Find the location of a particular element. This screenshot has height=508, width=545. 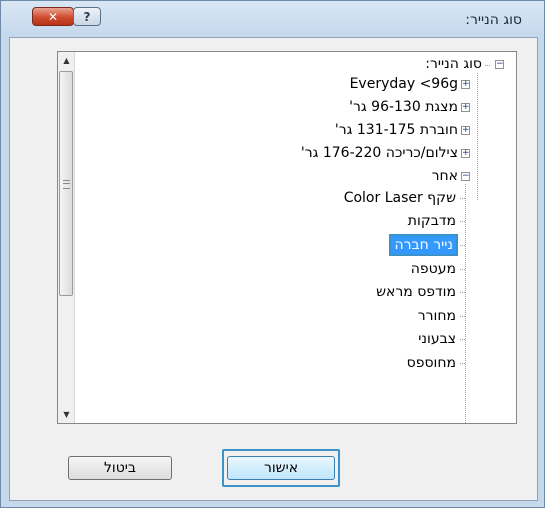

grip-icon is located at coordinates (66, 184).